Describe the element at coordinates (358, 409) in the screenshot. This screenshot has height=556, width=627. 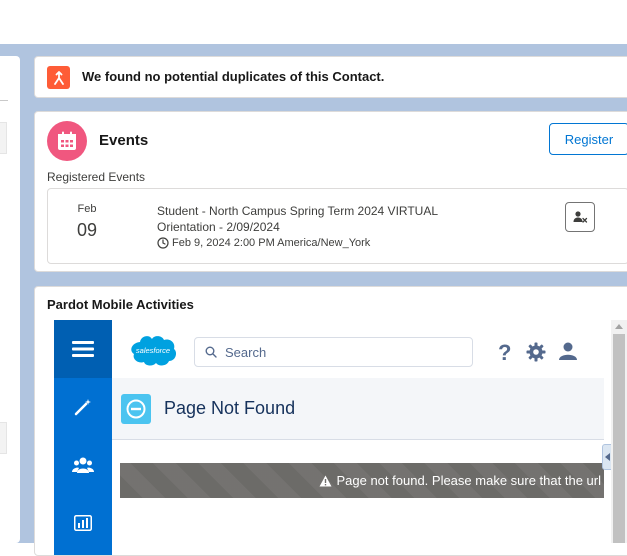
I see `page-header: Page Not Found` at that location.